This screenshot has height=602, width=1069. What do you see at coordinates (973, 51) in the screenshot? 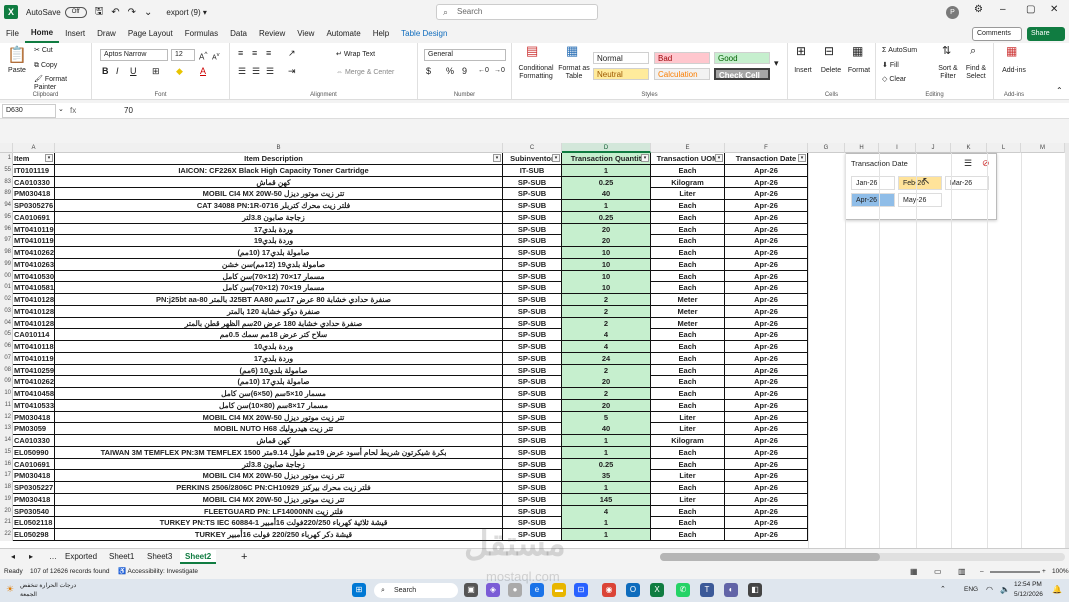
I see `find-select-icon: ⌕` at bounding box center [973, 51].